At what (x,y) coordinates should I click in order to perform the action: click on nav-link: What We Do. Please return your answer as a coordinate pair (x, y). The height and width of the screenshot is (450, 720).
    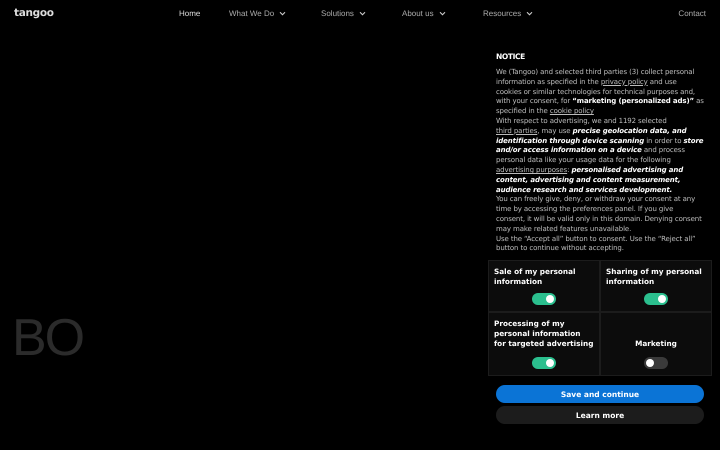
    Looking at the image, I should click on (275, 13).